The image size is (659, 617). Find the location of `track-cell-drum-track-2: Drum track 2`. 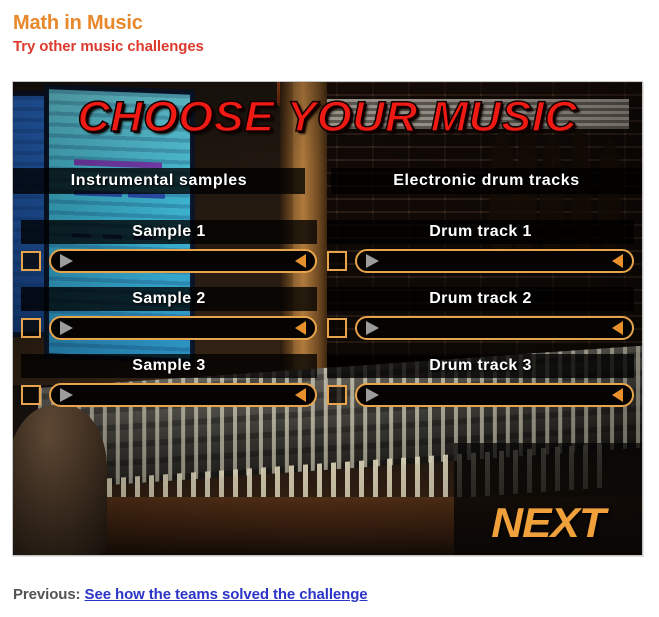

track-cell-drum-track-2: Drum track 2 is located at coordinates (480, 320).